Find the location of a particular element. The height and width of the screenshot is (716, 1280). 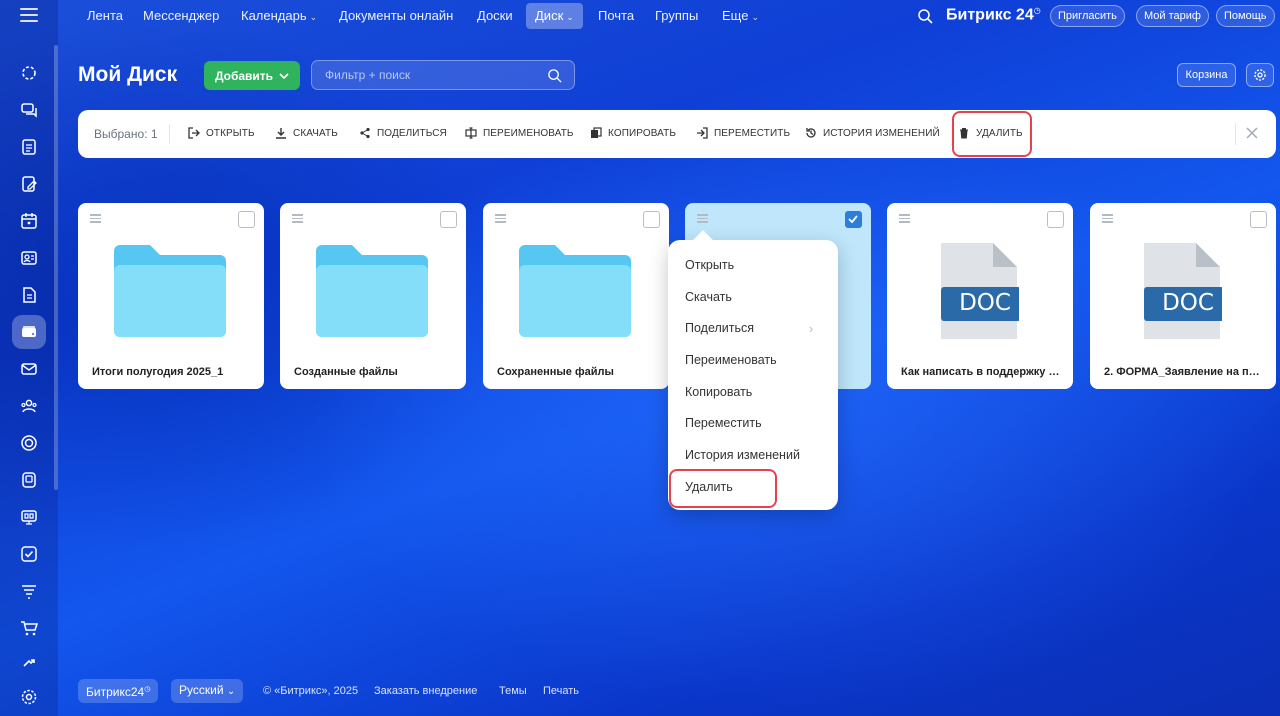

document-icon is located at coordinates (29, 295).